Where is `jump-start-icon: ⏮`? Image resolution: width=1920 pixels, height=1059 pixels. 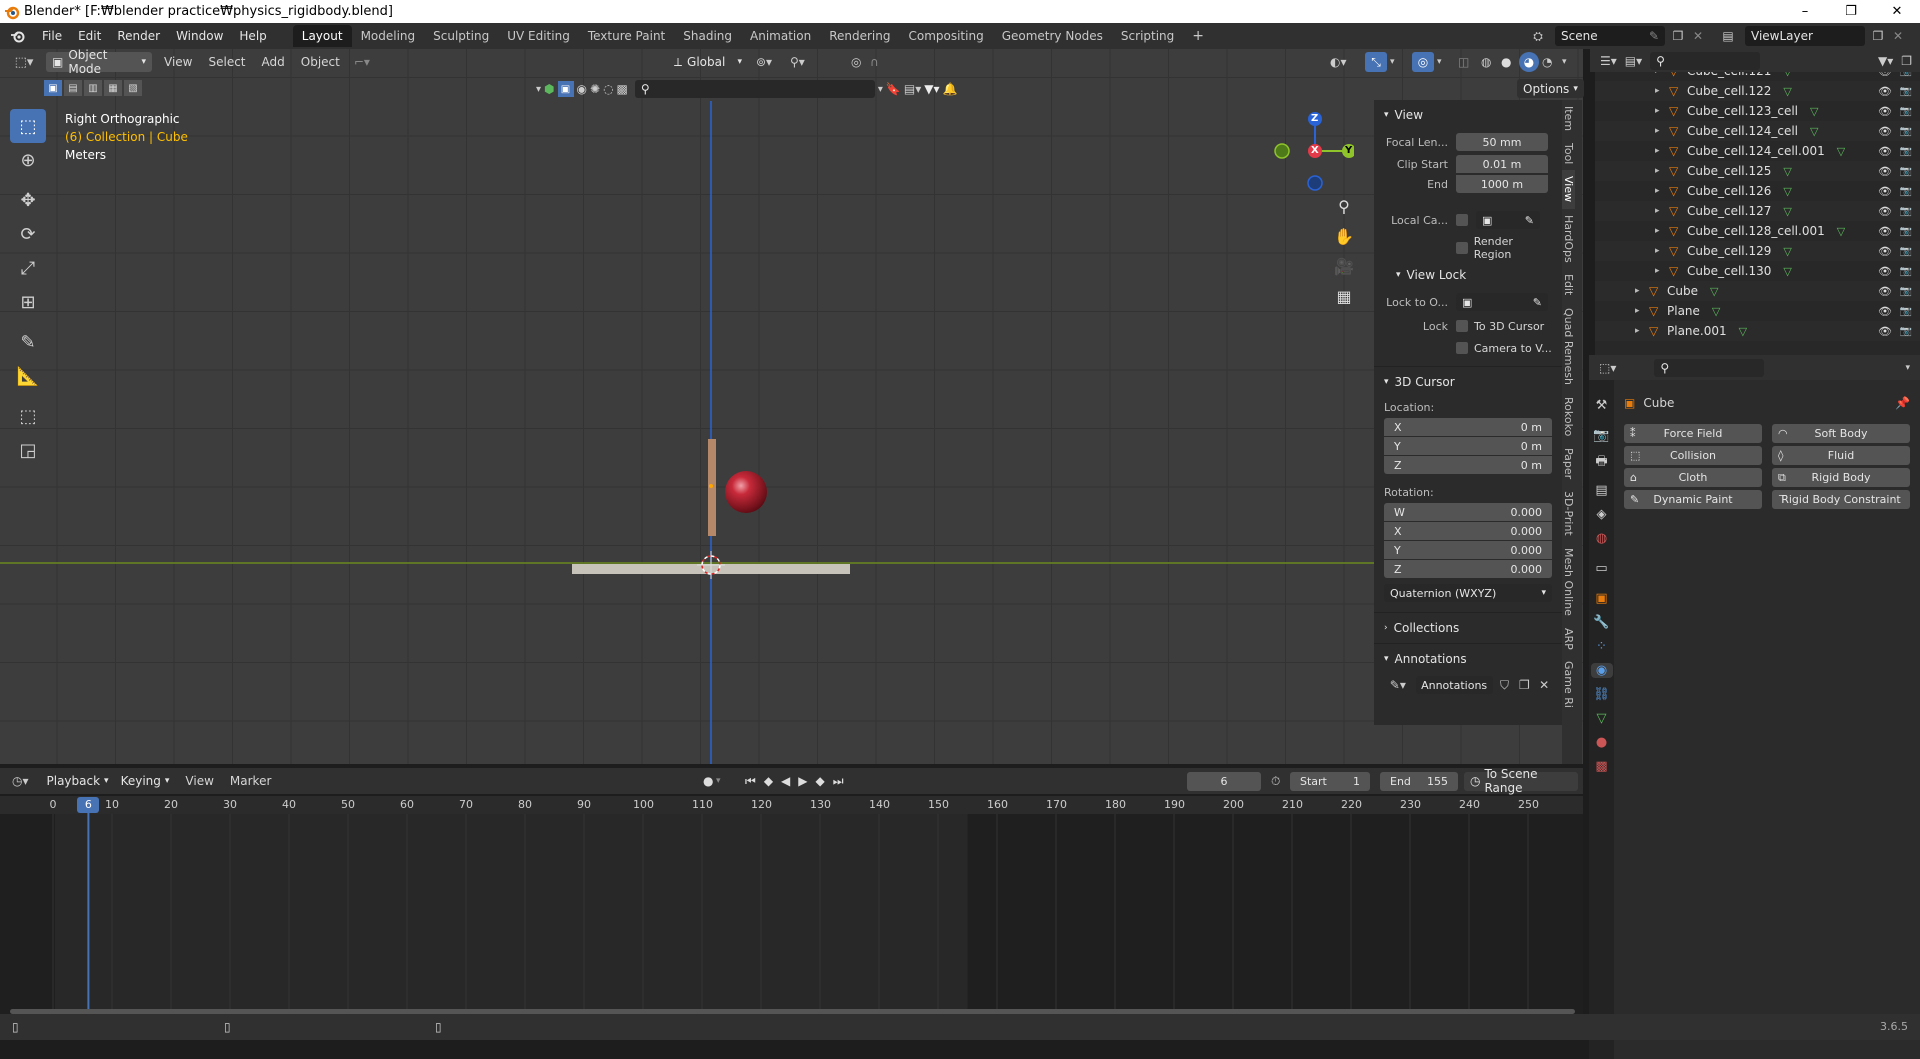 jump-start-icon: ⏮ is located at coordinates (750, 781).